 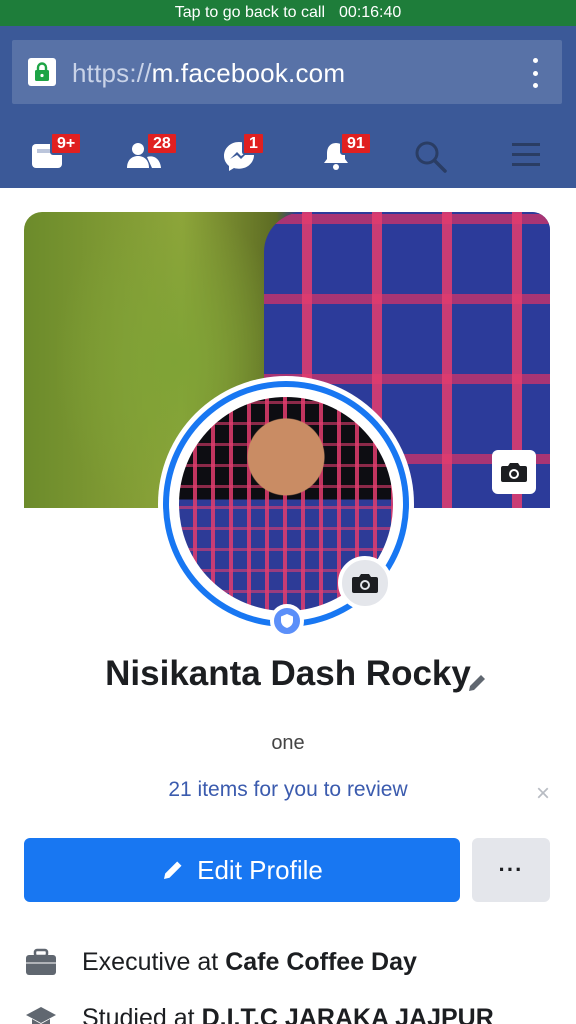 What do you see at coordinates (511, 870) in the screenshot?
I see `more-options-button: ···` at bounding box center [511, 870].